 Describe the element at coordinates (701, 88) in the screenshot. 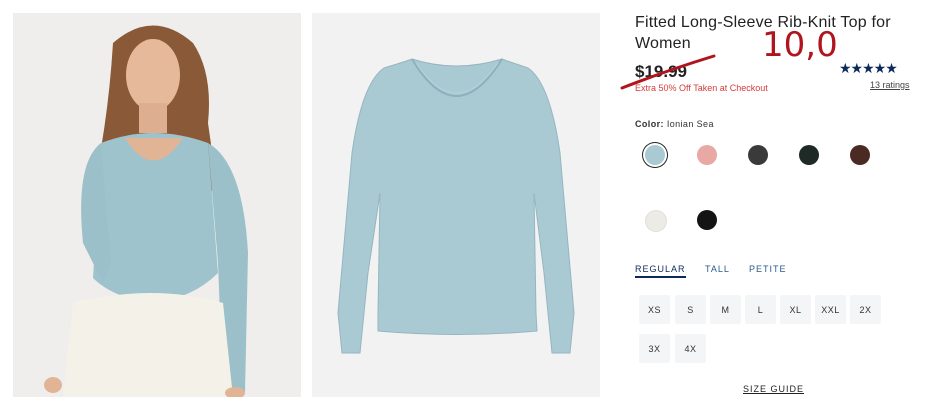

I see `discount-note: Extra 50% Off Taken at Checkout` at that location.